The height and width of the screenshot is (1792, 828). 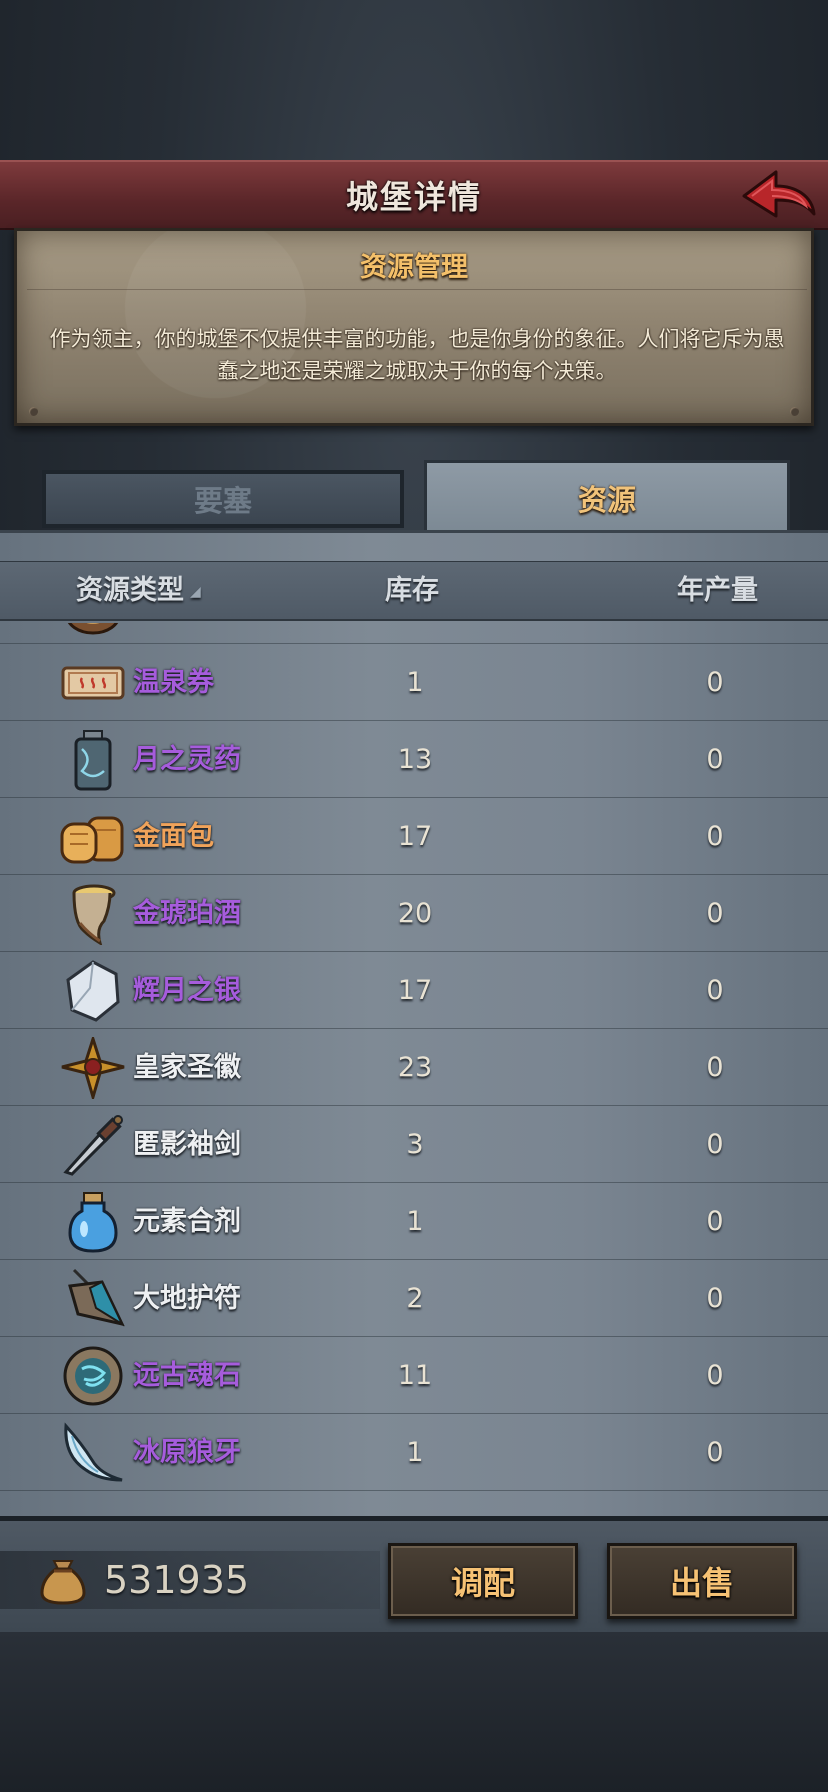 I want to click on tab-resources: 资源, so click(x=607, y=496).